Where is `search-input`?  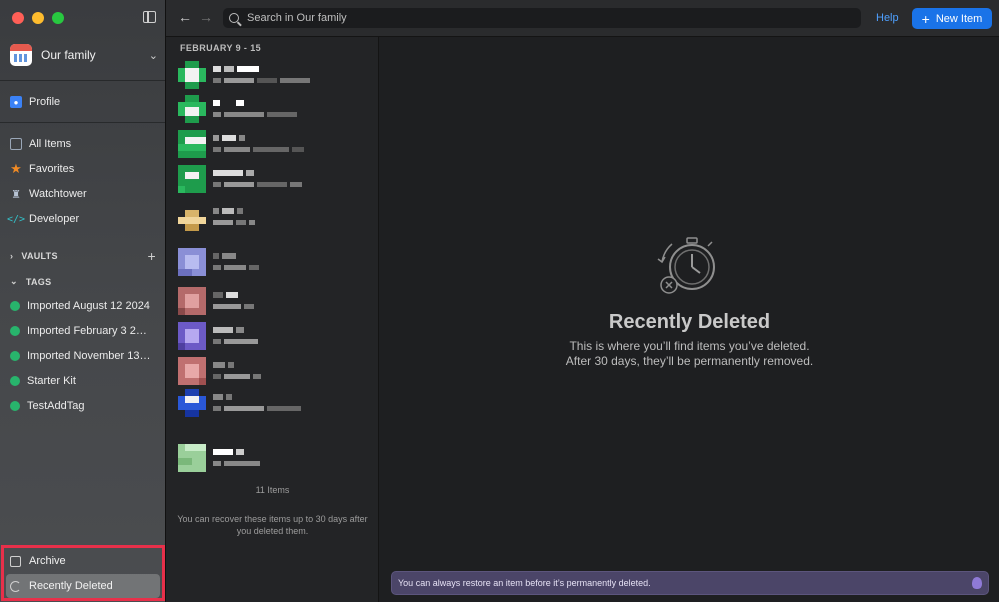 search-input is located at coordinates (537, 18).